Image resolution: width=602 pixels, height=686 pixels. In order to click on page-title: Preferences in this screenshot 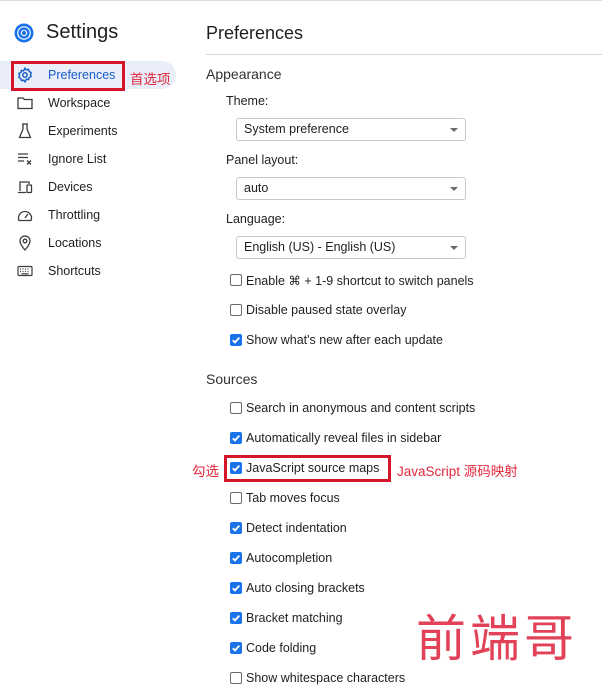, I will do `click(255, 33)`.